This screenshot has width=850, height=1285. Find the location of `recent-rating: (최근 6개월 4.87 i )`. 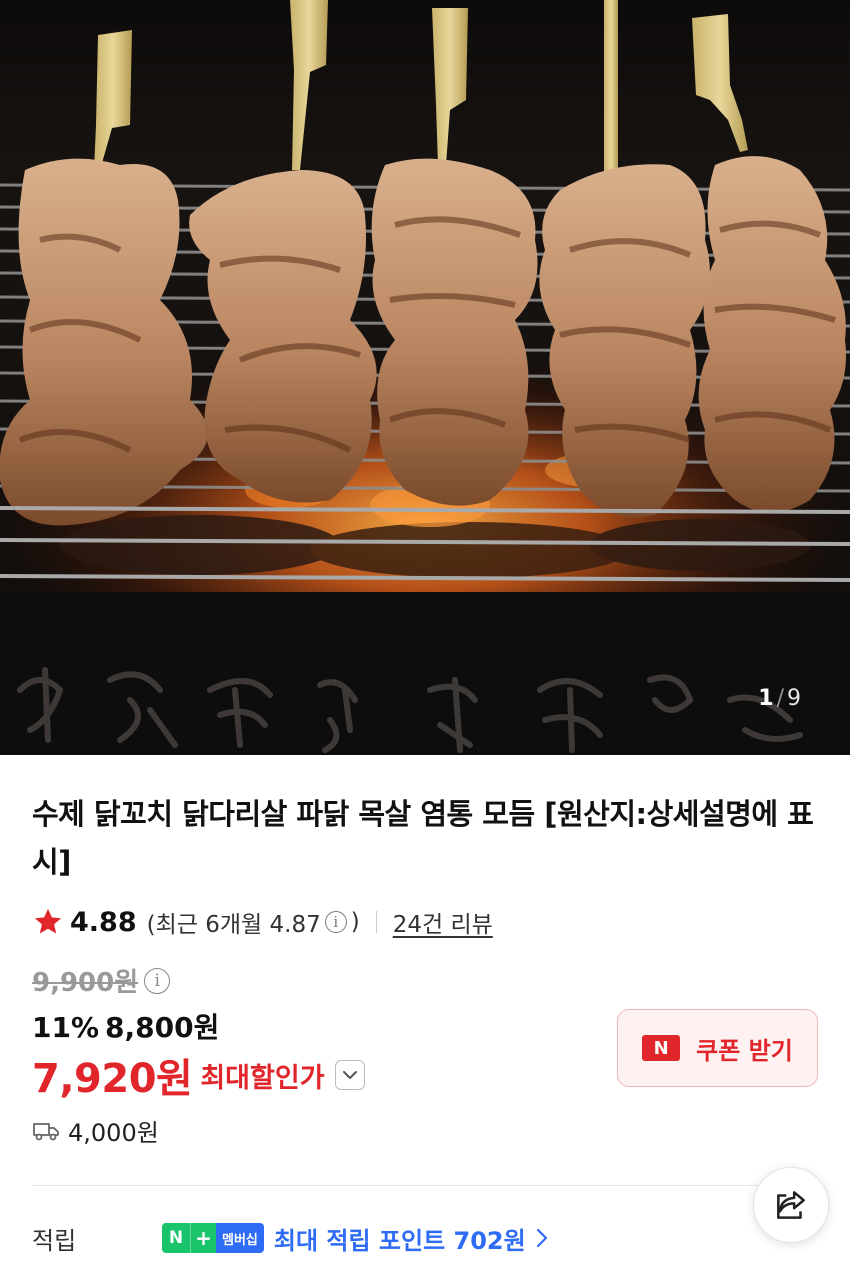

recent-rating: (최근 6개월 4.87 i ) is located at coordinates (253, 922).